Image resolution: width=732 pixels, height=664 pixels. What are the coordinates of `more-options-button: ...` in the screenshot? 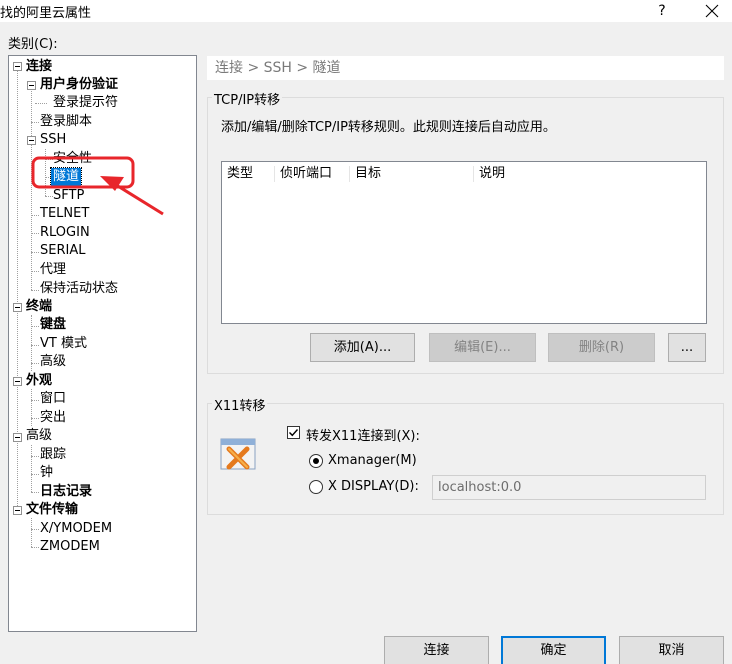 It's located at (687, 347).